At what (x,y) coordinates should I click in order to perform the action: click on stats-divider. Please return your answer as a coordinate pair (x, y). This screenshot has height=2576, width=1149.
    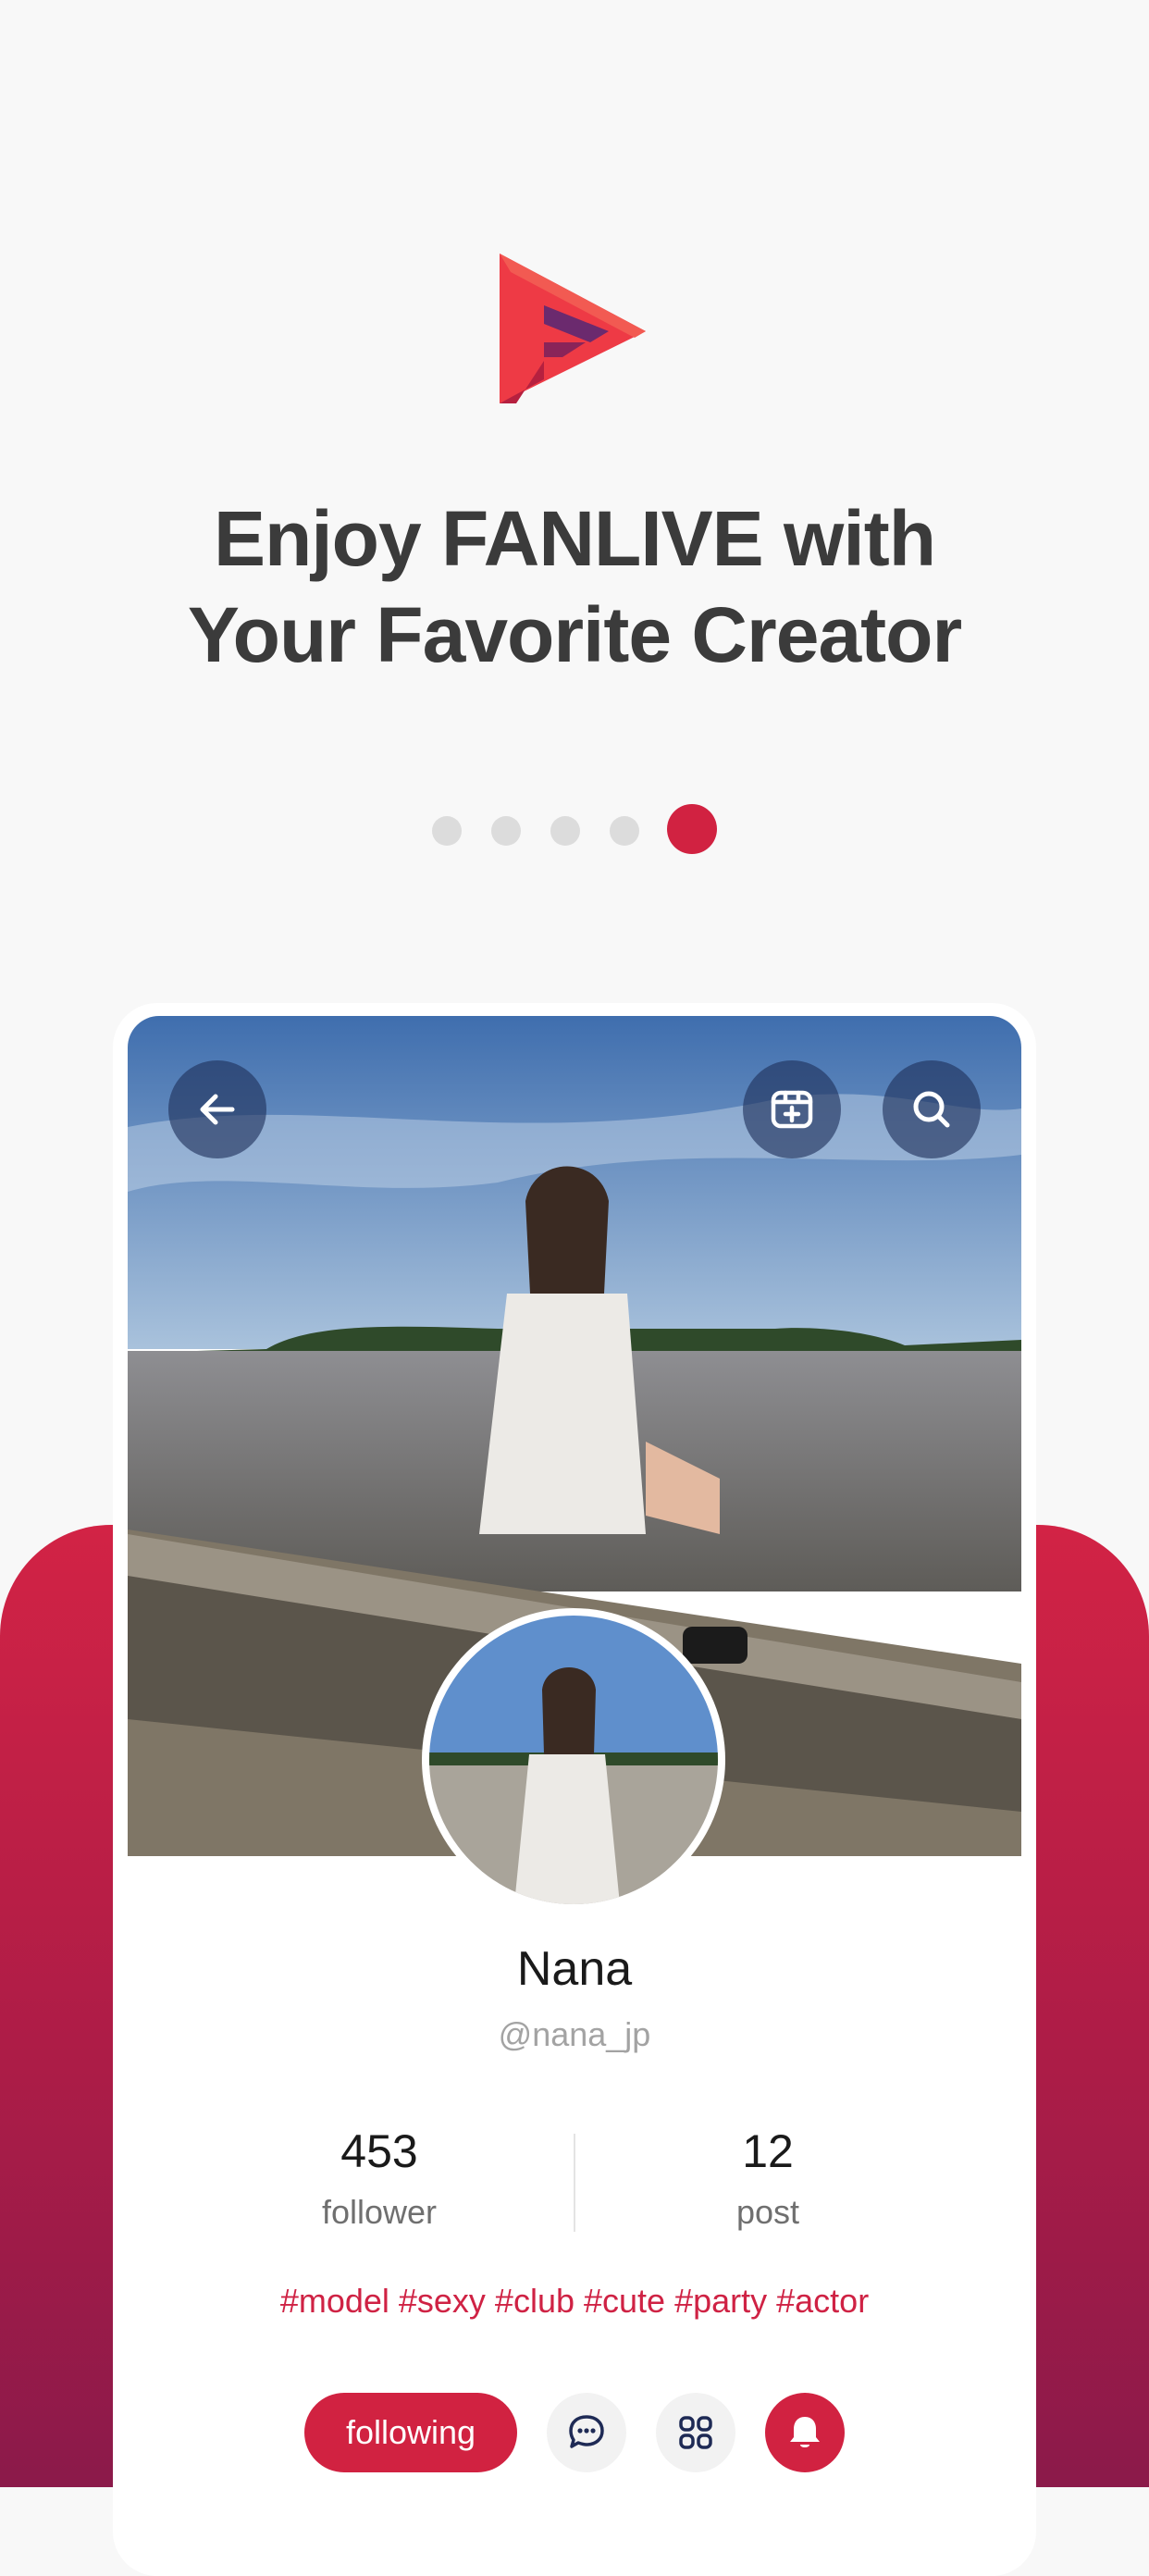
    Looking at the image, I should click on (574, 2183).